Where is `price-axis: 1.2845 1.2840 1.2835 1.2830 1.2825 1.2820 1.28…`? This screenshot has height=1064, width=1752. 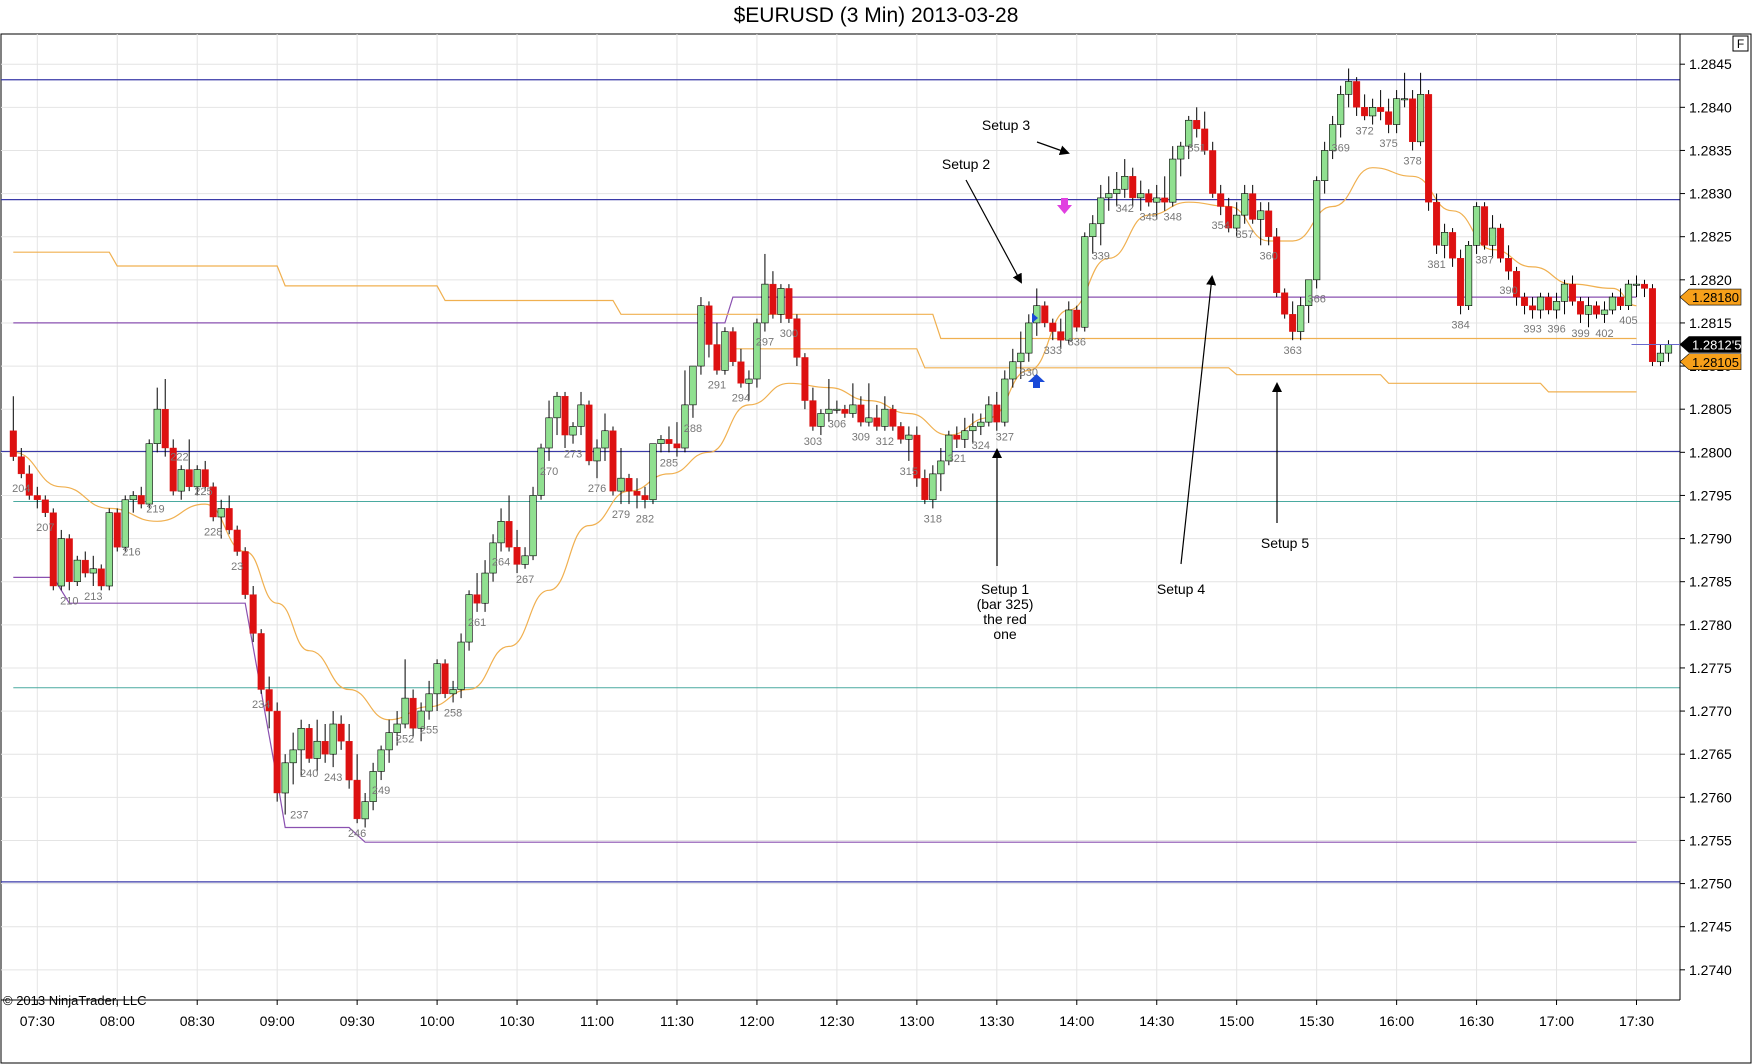 price-axis: 1.2845 1.2840 1.2835 1.2830 1.2825 1.2820 1.28… is located at coordinates (1705, 517).